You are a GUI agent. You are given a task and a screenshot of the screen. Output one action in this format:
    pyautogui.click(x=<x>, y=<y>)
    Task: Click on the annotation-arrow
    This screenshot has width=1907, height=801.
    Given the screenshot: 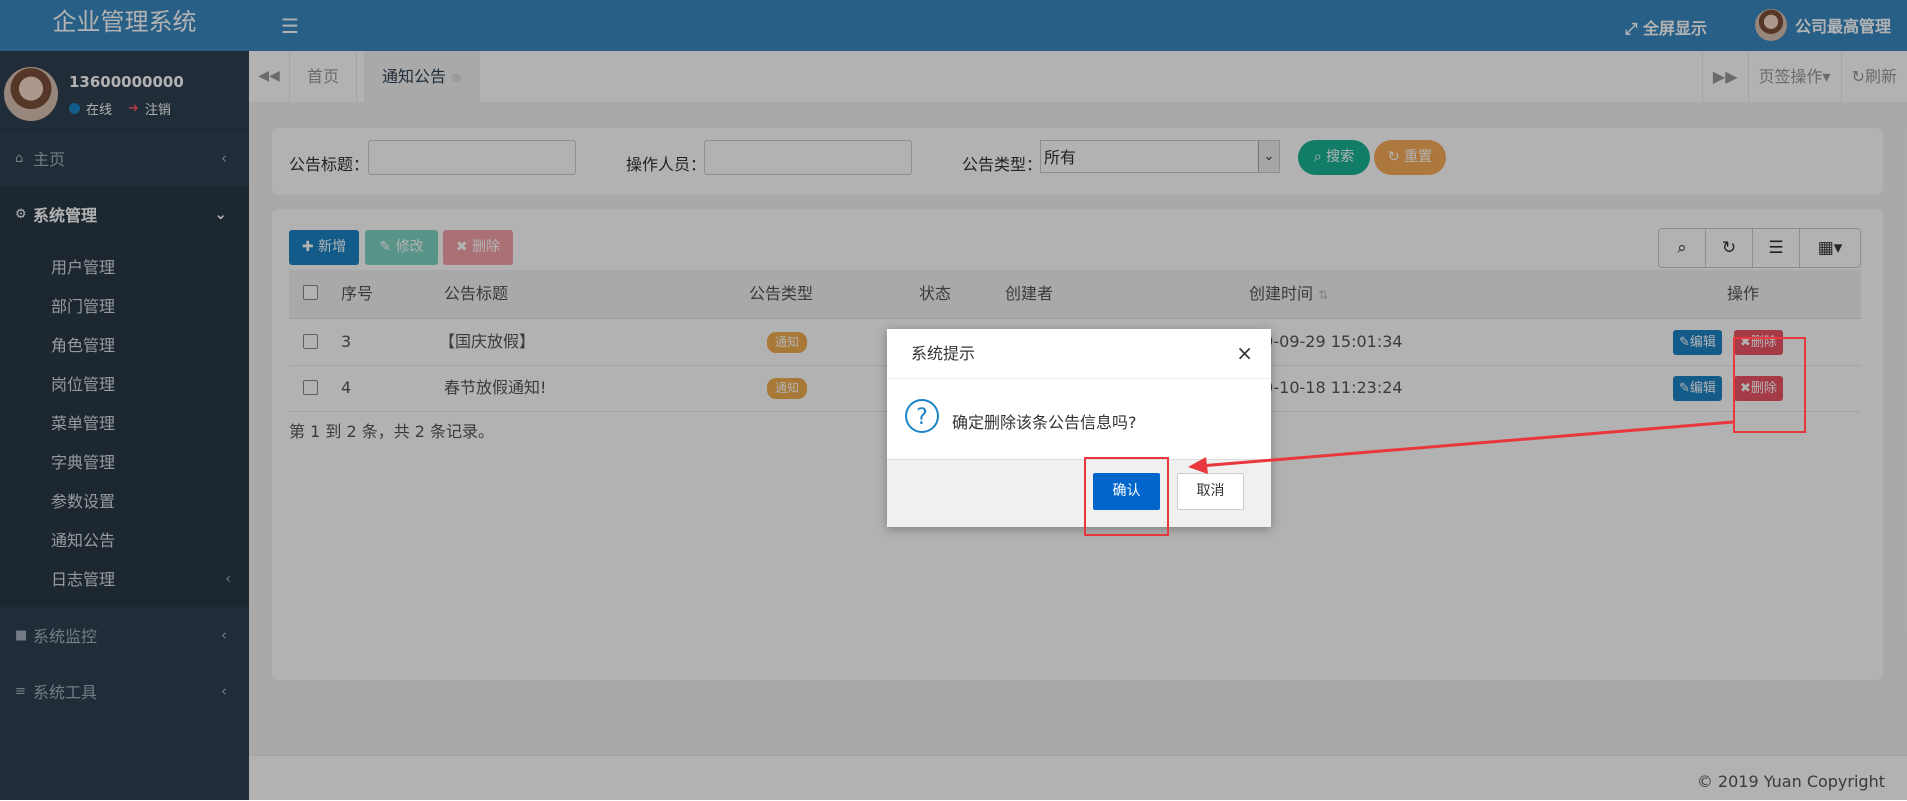 What is the action you would take?
    pyautogui.click(x=1461, y=447)
    